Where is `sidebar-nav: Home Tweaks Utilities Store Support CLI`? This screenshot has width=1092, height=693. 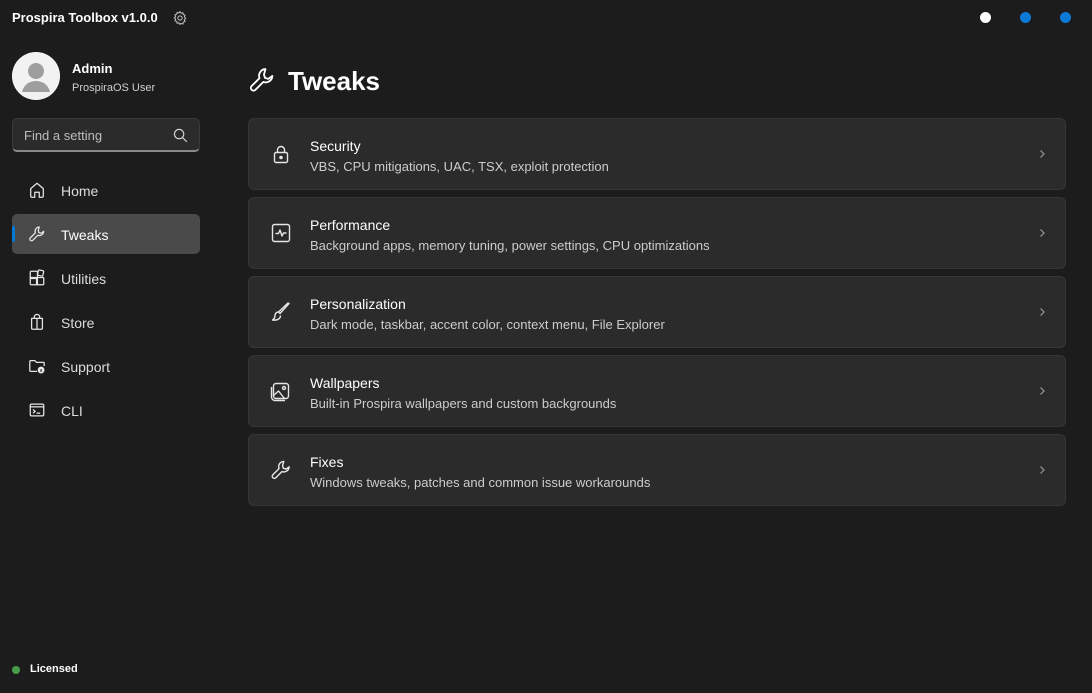 sidebar-nav: Home Tweaks Utilities Store Support CLI is located at coordinates (106, 302).